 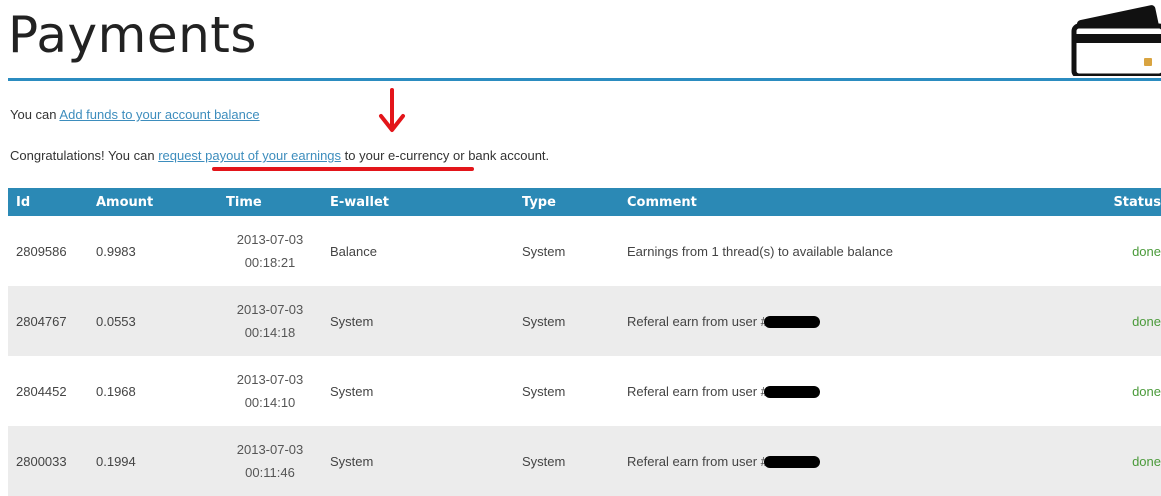 I want to click on cell-id: 2809586, so click(x=41, y=251).